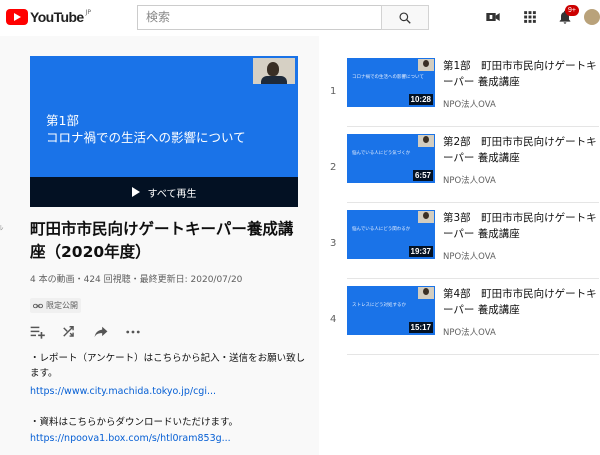  What do you see at coordinates (572, 10) in the screenshot?
I see `notification-badge: 9+` at bounding box center [572, 10].